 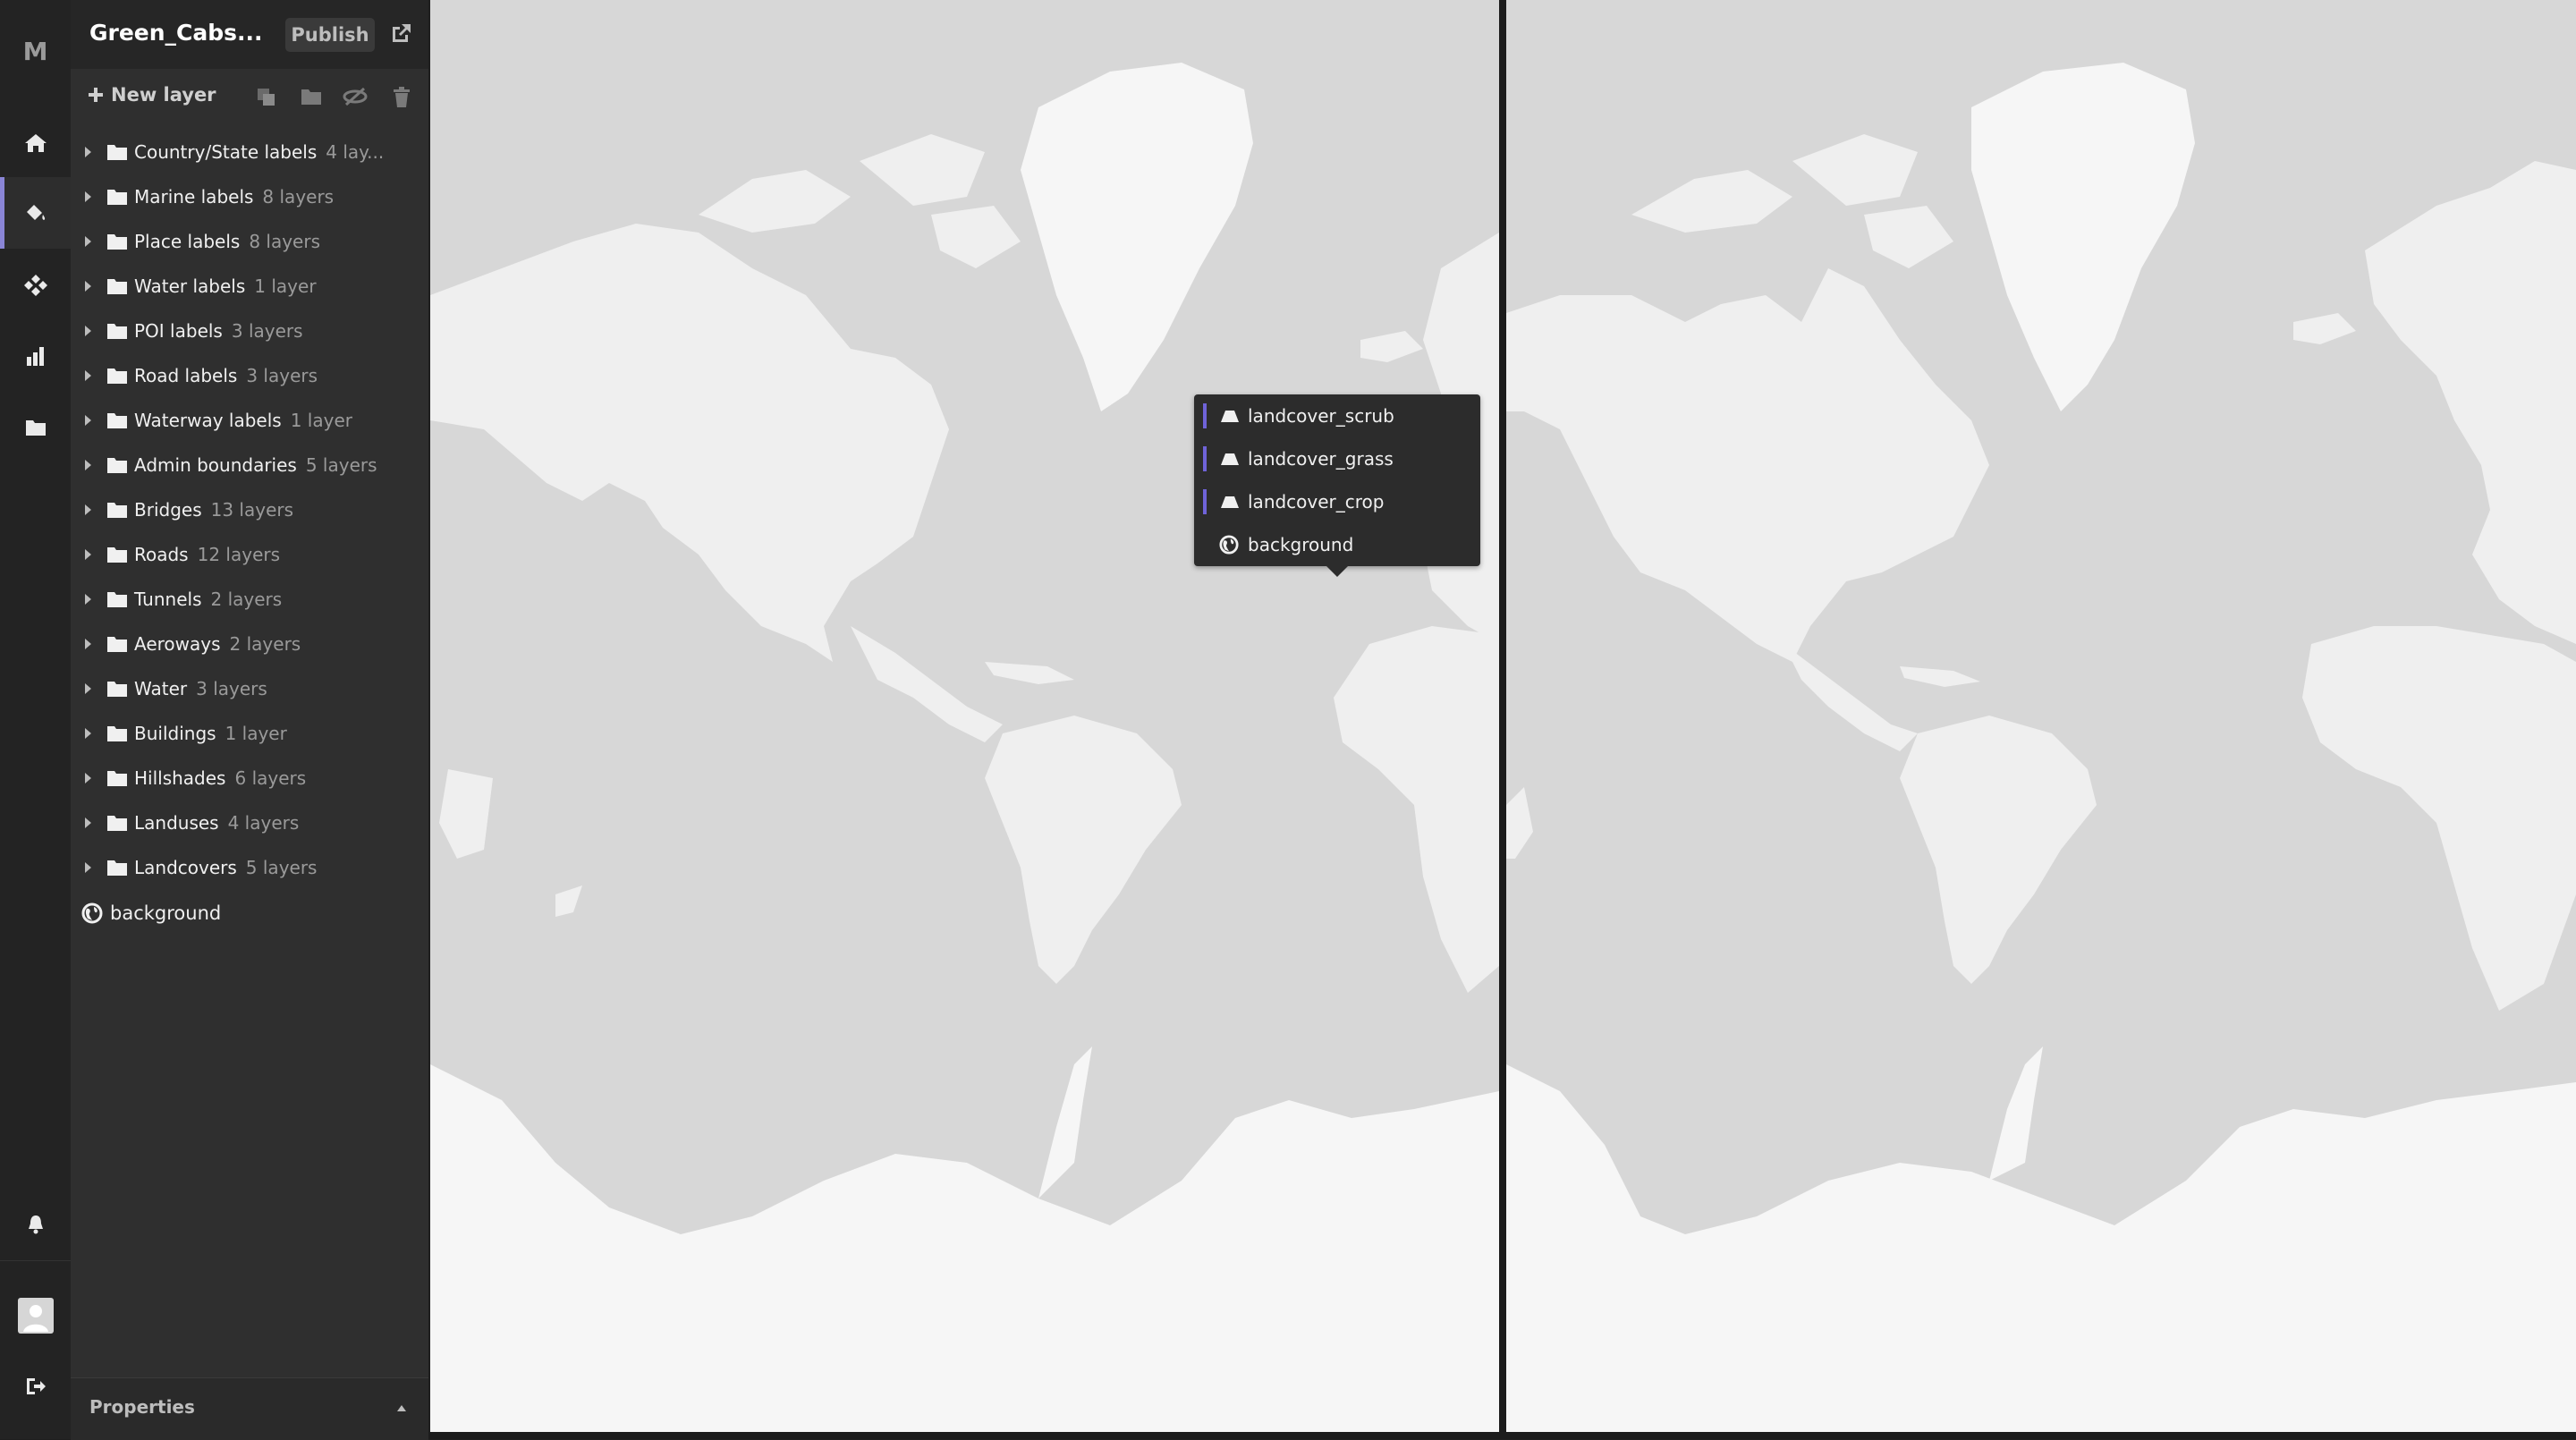 I want to click on layer-group-row: Hillshades 6 layers, so click(x=249, y=778).